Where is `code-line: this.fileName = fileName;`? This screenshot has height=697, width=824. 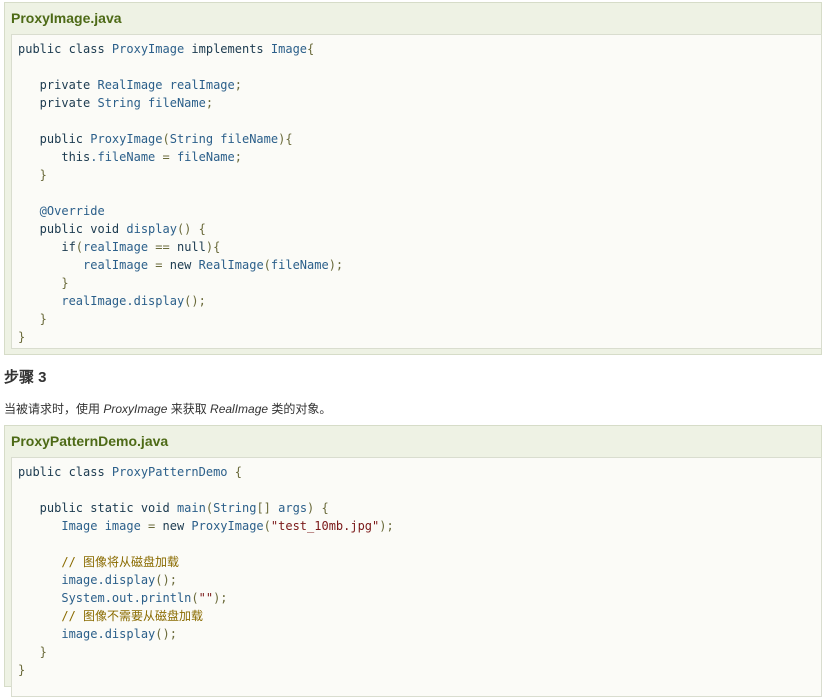
code-line: this.fileName = fileName; is located at coordinates (130, 157).